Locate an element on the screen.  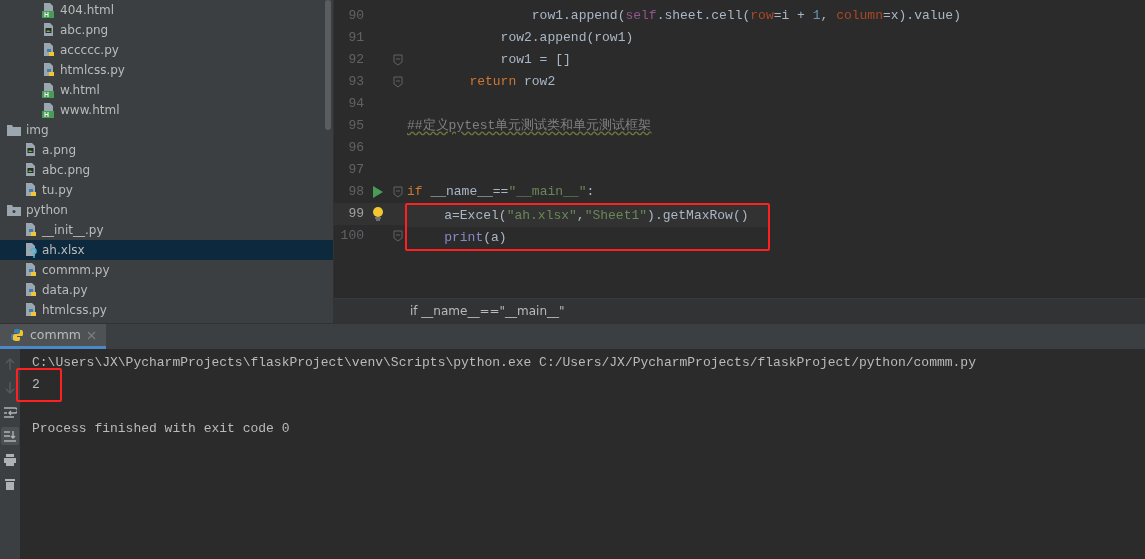
line-number: 98 is located at coordinates (355, 192).